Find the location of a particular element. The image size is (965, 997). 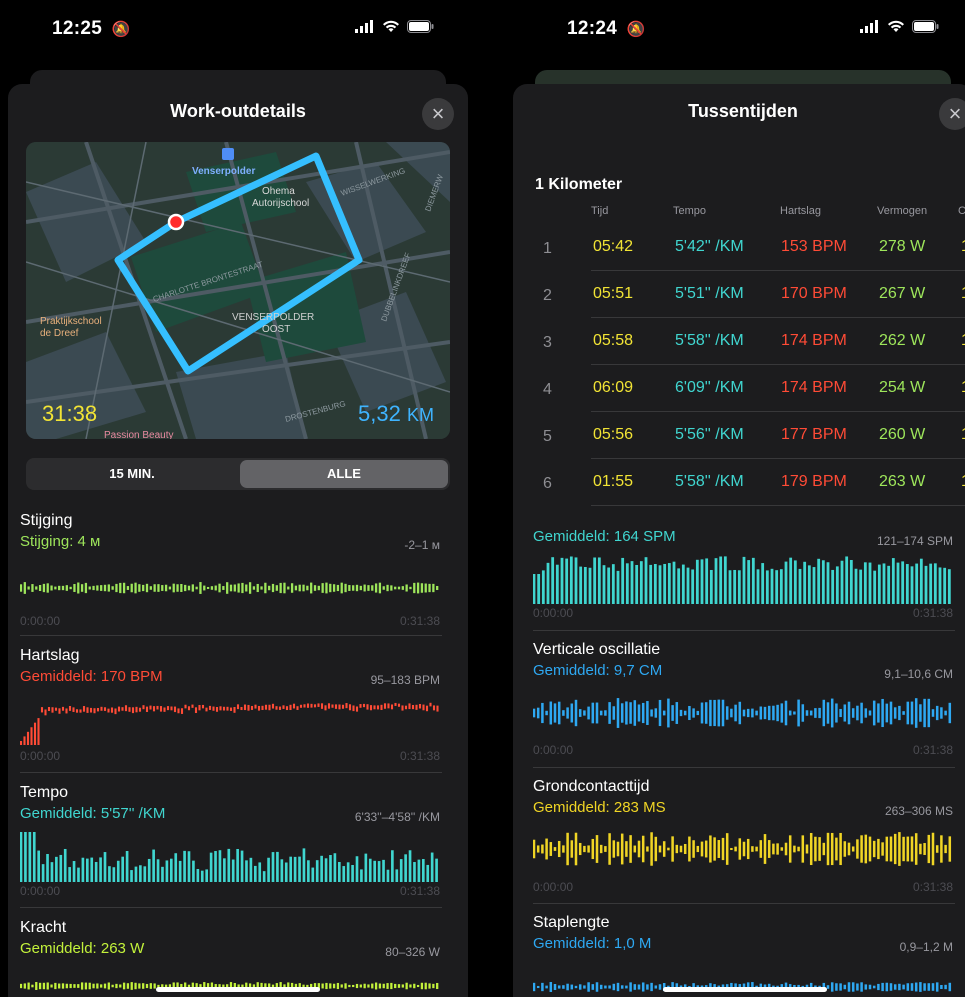

split-time: 06:09 is located at coordinates (613, 387).